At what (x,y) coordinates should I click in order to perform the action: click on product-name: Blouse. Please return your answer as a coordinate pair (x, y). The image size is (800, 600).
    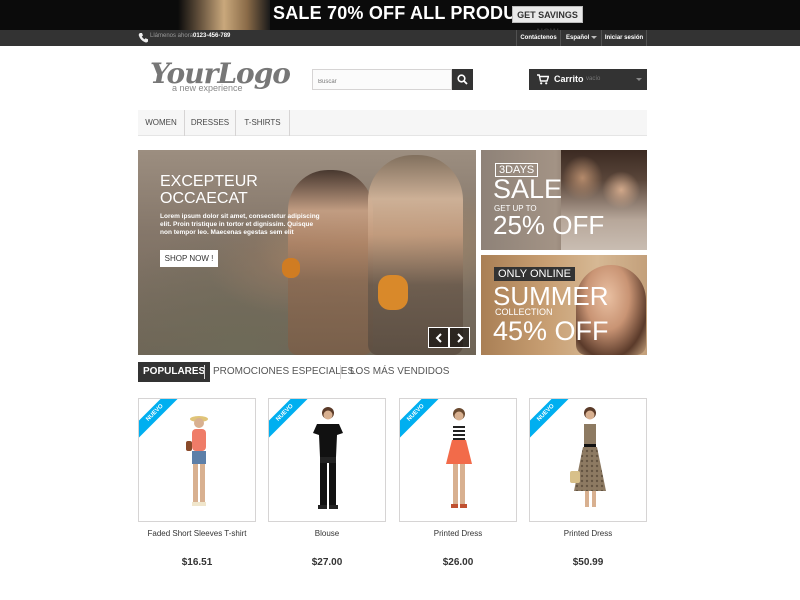
    Looking at the image, I should click on (327, 533).